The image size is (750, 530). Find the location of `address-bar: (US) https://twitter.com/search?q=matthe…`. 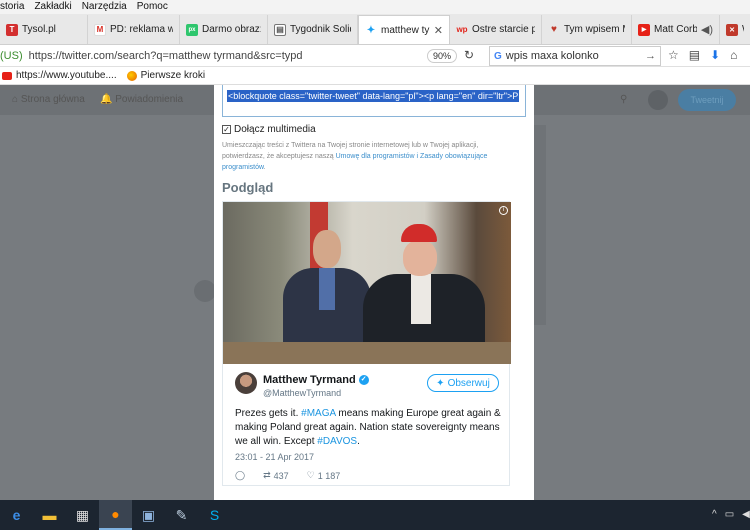

address-bar: (US) https://twitter.com/search?q=matthe… is located at coordinates (242, 56).